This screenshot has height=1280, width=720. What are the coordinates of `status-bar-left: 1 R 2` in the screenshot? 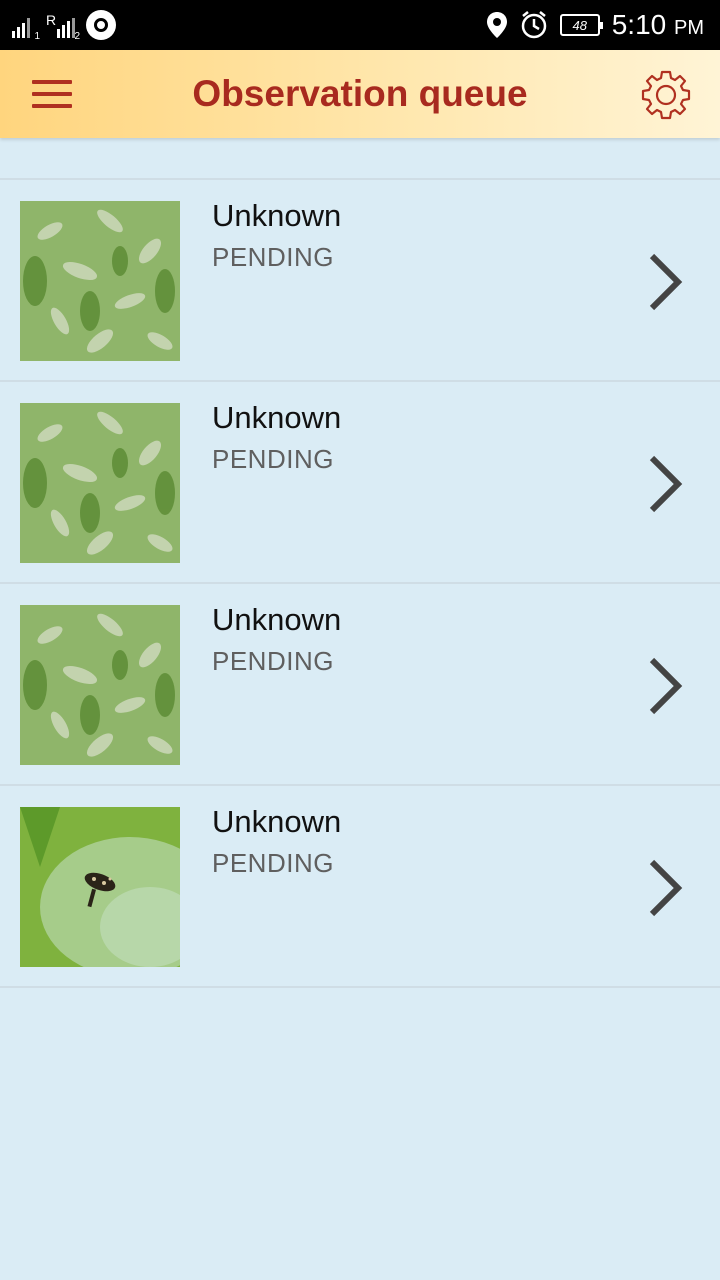 It's located at (63, 25).